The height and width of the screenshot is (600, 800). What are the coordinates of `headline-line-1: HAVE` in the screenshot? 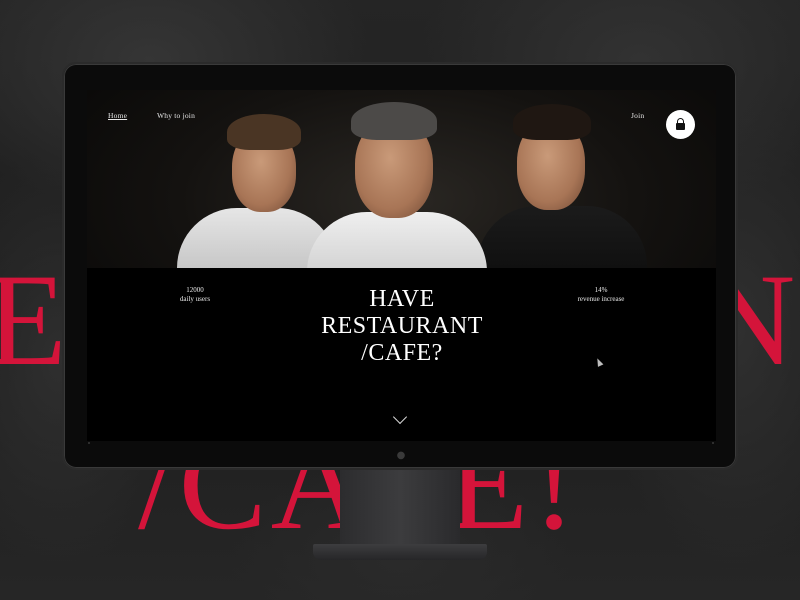 It's located at (402, 299).